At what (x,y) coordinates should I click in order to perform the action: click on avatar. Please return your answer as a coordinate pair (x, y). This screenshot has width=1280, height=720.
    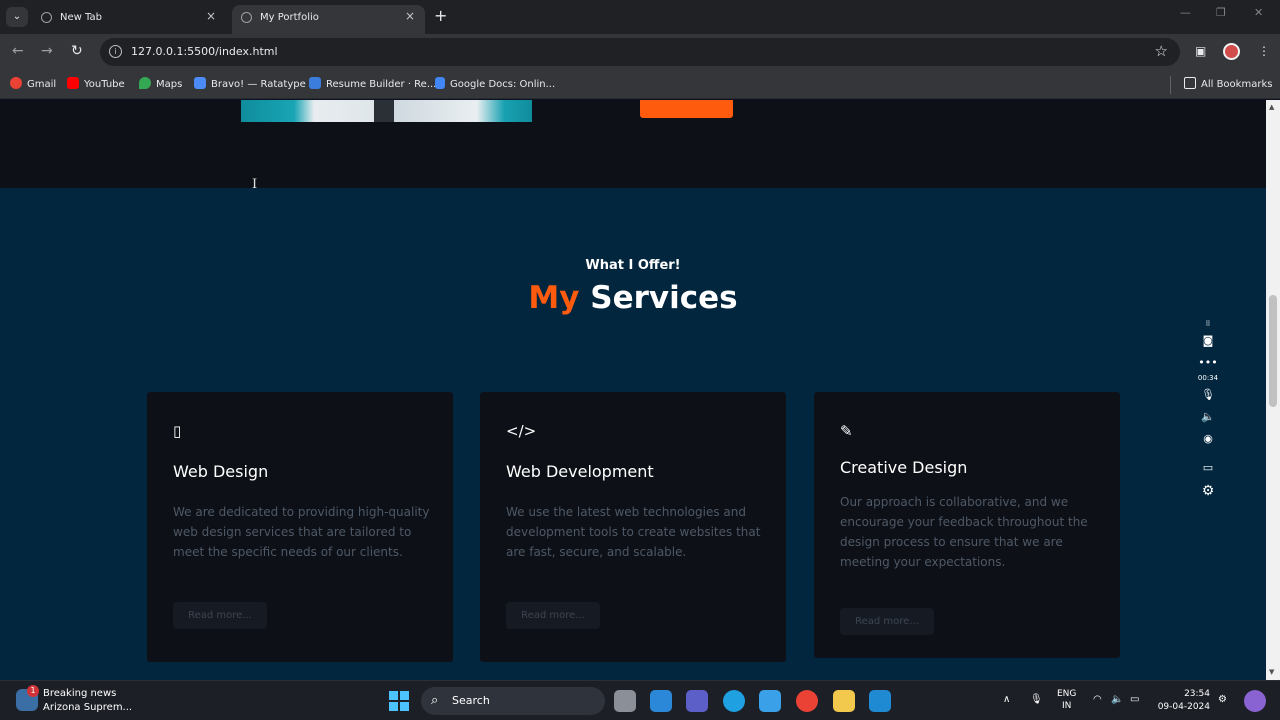
    Looking at the image, I should click on (1231, 51).